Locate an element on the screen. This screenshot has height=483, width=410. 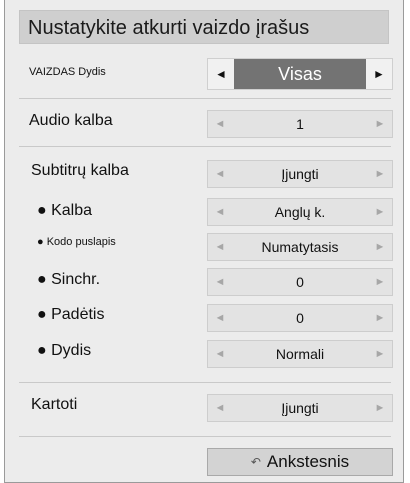
code-page-label: ● Kodo puslapis is located at coordinates (76, 242).